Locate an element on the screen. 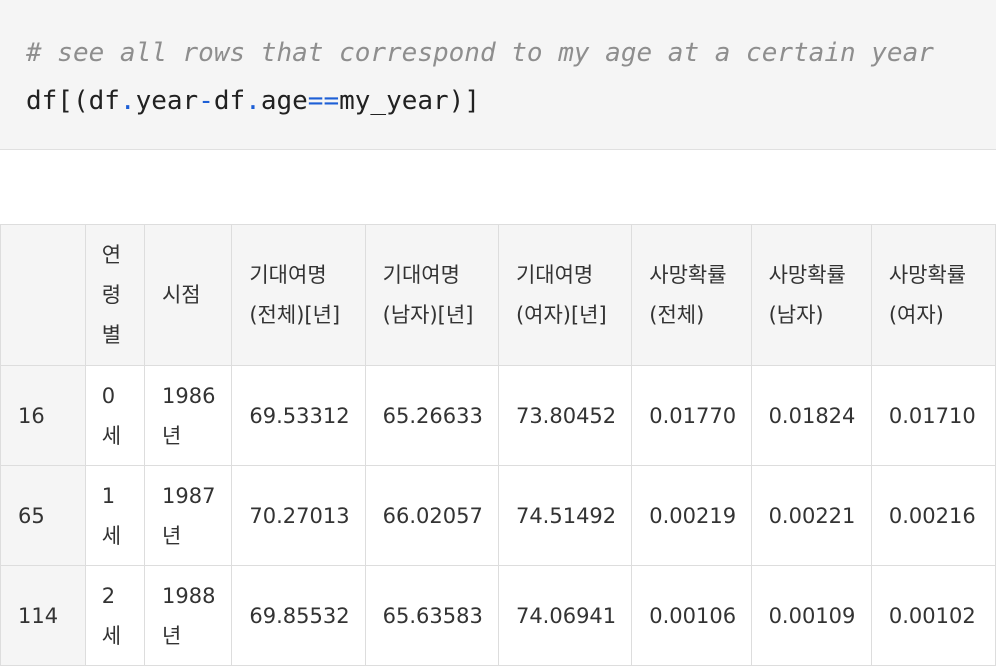 This screenshot has height=666, width=996. table-cell: 1988년 is located at coordinates (188, 615).